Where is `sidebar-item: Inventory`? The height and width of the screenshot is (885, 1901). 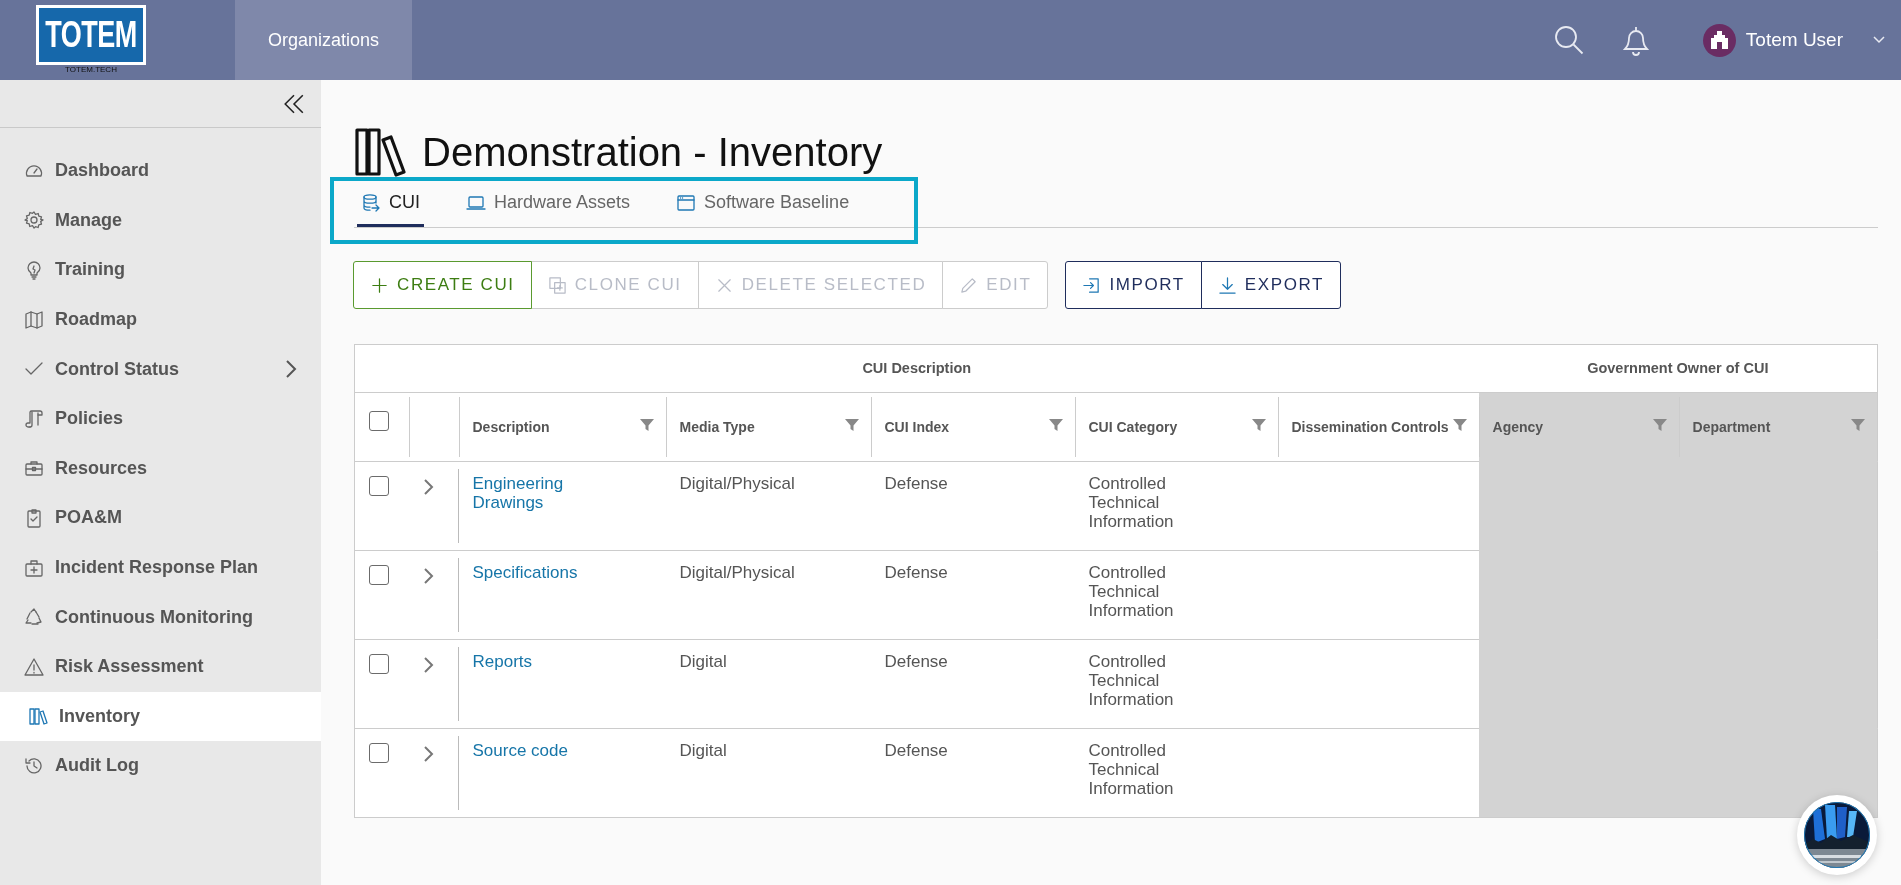
sidebar-item: Inventory is located at coordinates (160, 716).